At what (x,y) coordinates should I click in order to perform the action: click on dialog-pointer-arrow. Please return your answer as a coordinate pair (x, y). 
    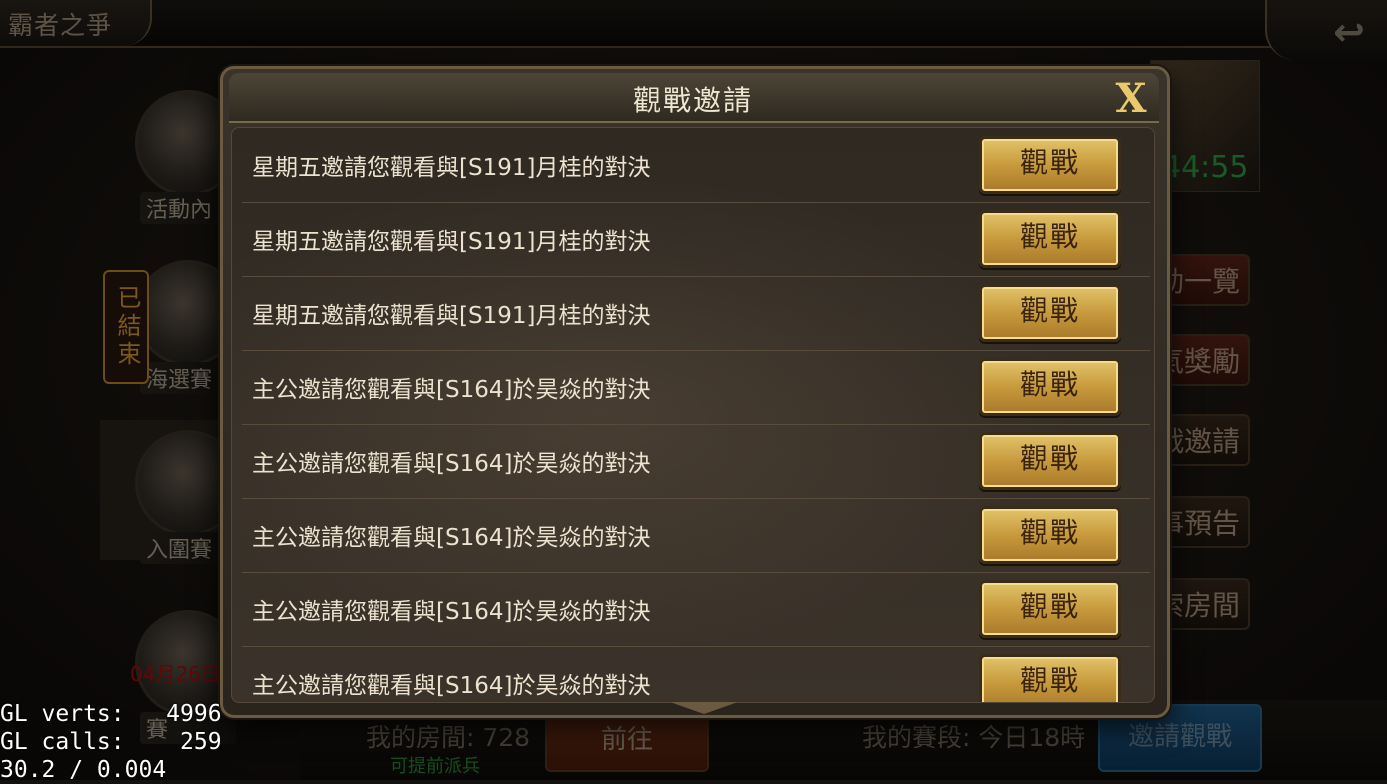
    Looking at the image, I should click on (704, 708).